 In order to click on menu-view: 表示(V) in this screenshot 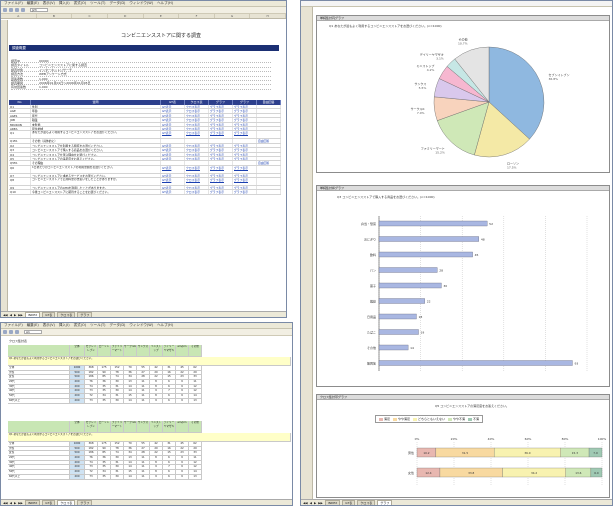, I will do `click(49, 3)`.